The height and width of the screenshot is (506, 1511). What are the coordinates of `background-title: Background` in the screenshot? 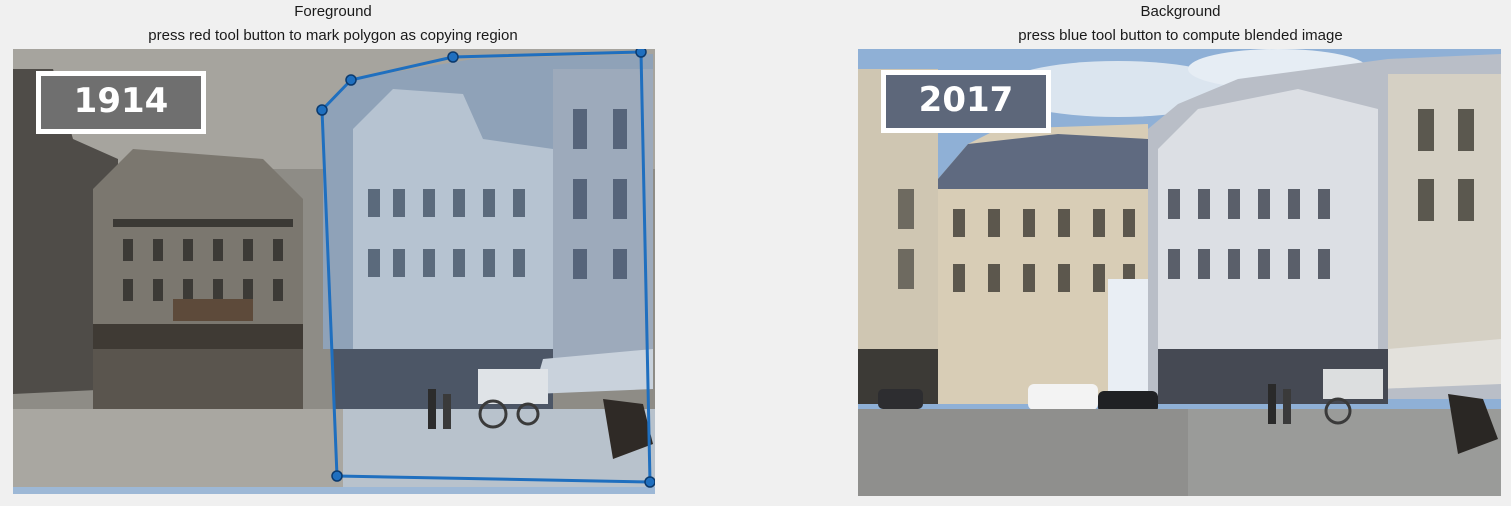 It's located at (1180, 11).